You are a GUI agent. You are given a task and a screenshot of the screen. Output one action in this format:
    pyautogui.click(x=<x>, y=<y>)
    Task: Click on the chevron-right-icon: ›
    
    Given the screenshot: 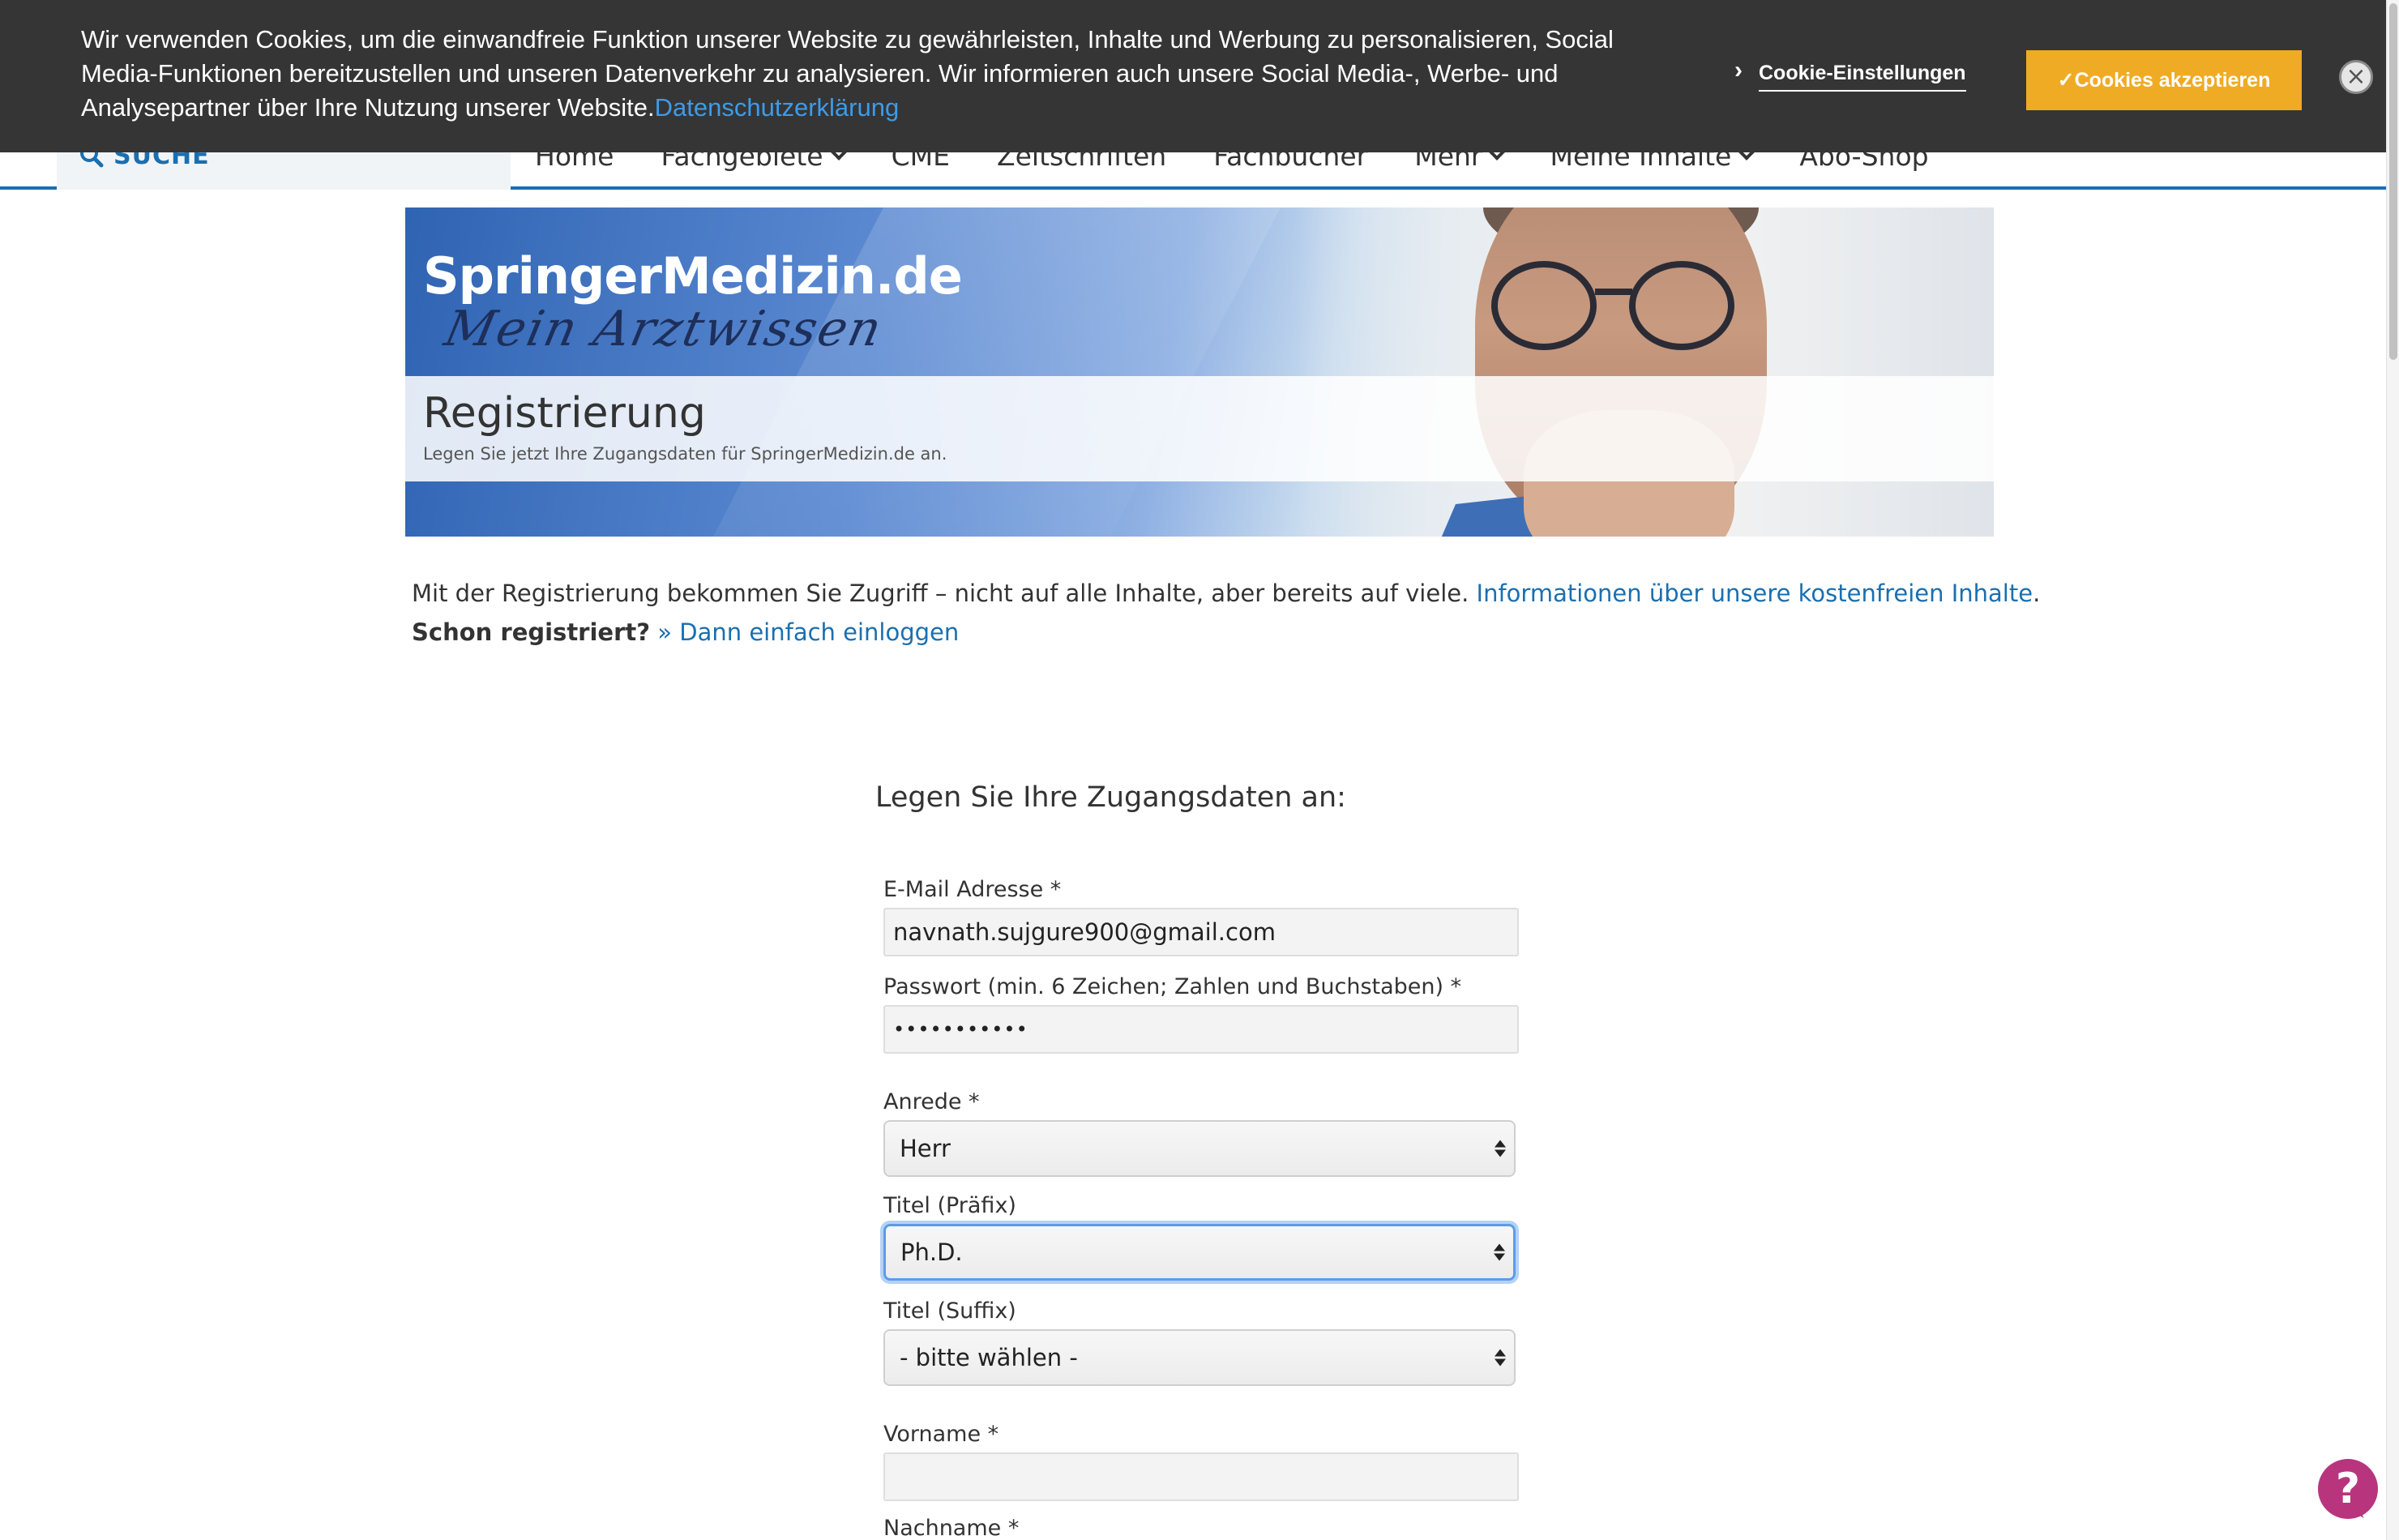 What is the action you would take?
    pyautogui.click(x=1738, y=69)
    